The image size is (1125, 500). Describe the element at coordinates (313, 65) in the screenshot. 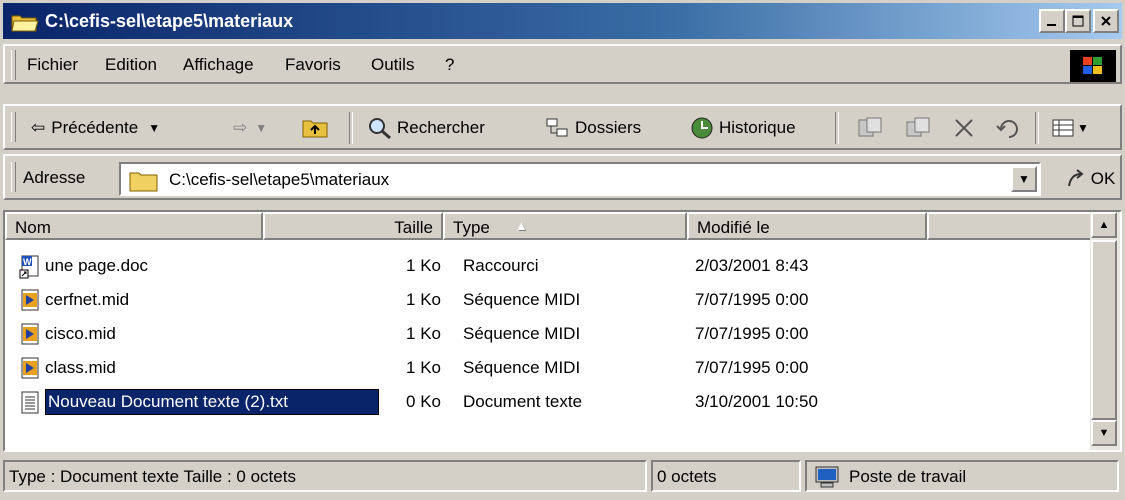

I see `menu-favoris: Favoris` at that location.